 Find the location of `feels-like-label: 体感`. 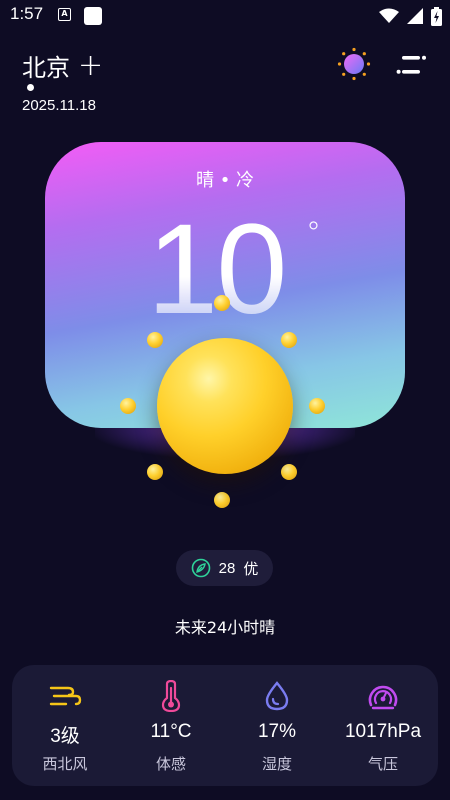

feels-like-label: 体感 is located at coordinates (170, 764).